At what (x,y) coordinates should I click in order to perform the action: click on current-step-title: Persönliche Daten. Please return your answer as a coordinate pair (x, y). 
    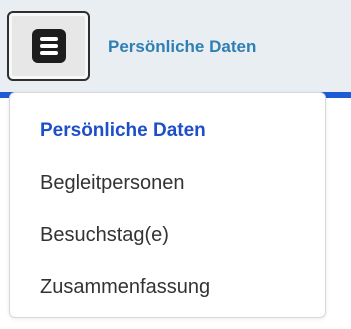
    Looking at the image, I should click on (182, 46).